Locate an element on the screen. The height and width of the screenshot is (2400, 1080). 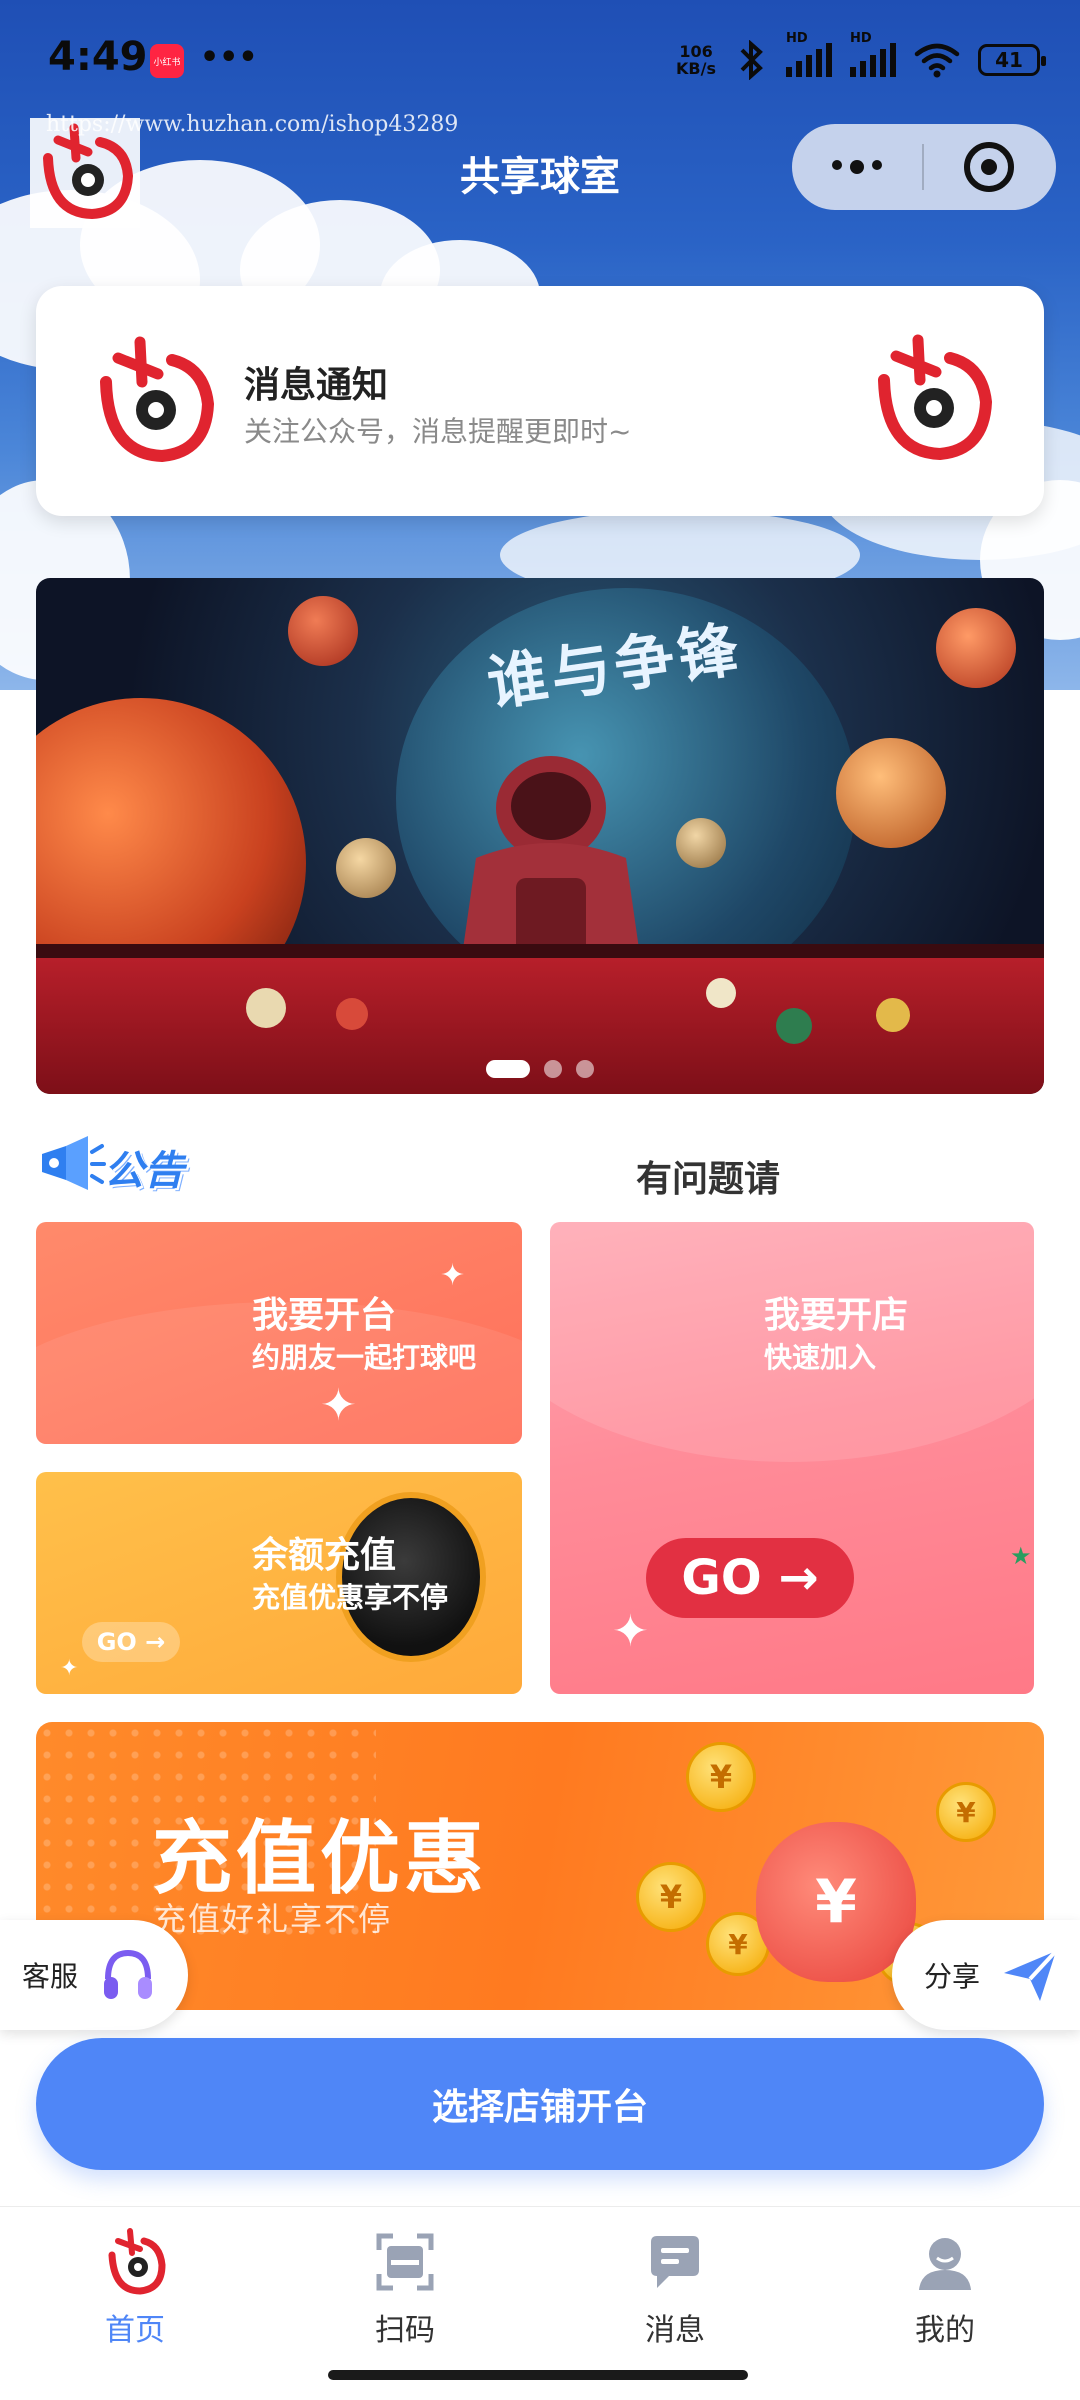
tab-profile: 我的 is located at coordinates (945, 2281).